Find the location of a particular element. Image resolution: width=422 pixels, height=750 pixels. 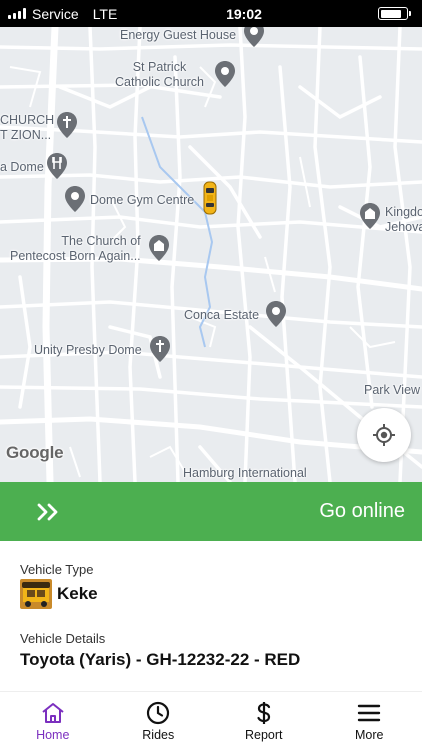

car-marker-icon is located at coordinates (210, 198).